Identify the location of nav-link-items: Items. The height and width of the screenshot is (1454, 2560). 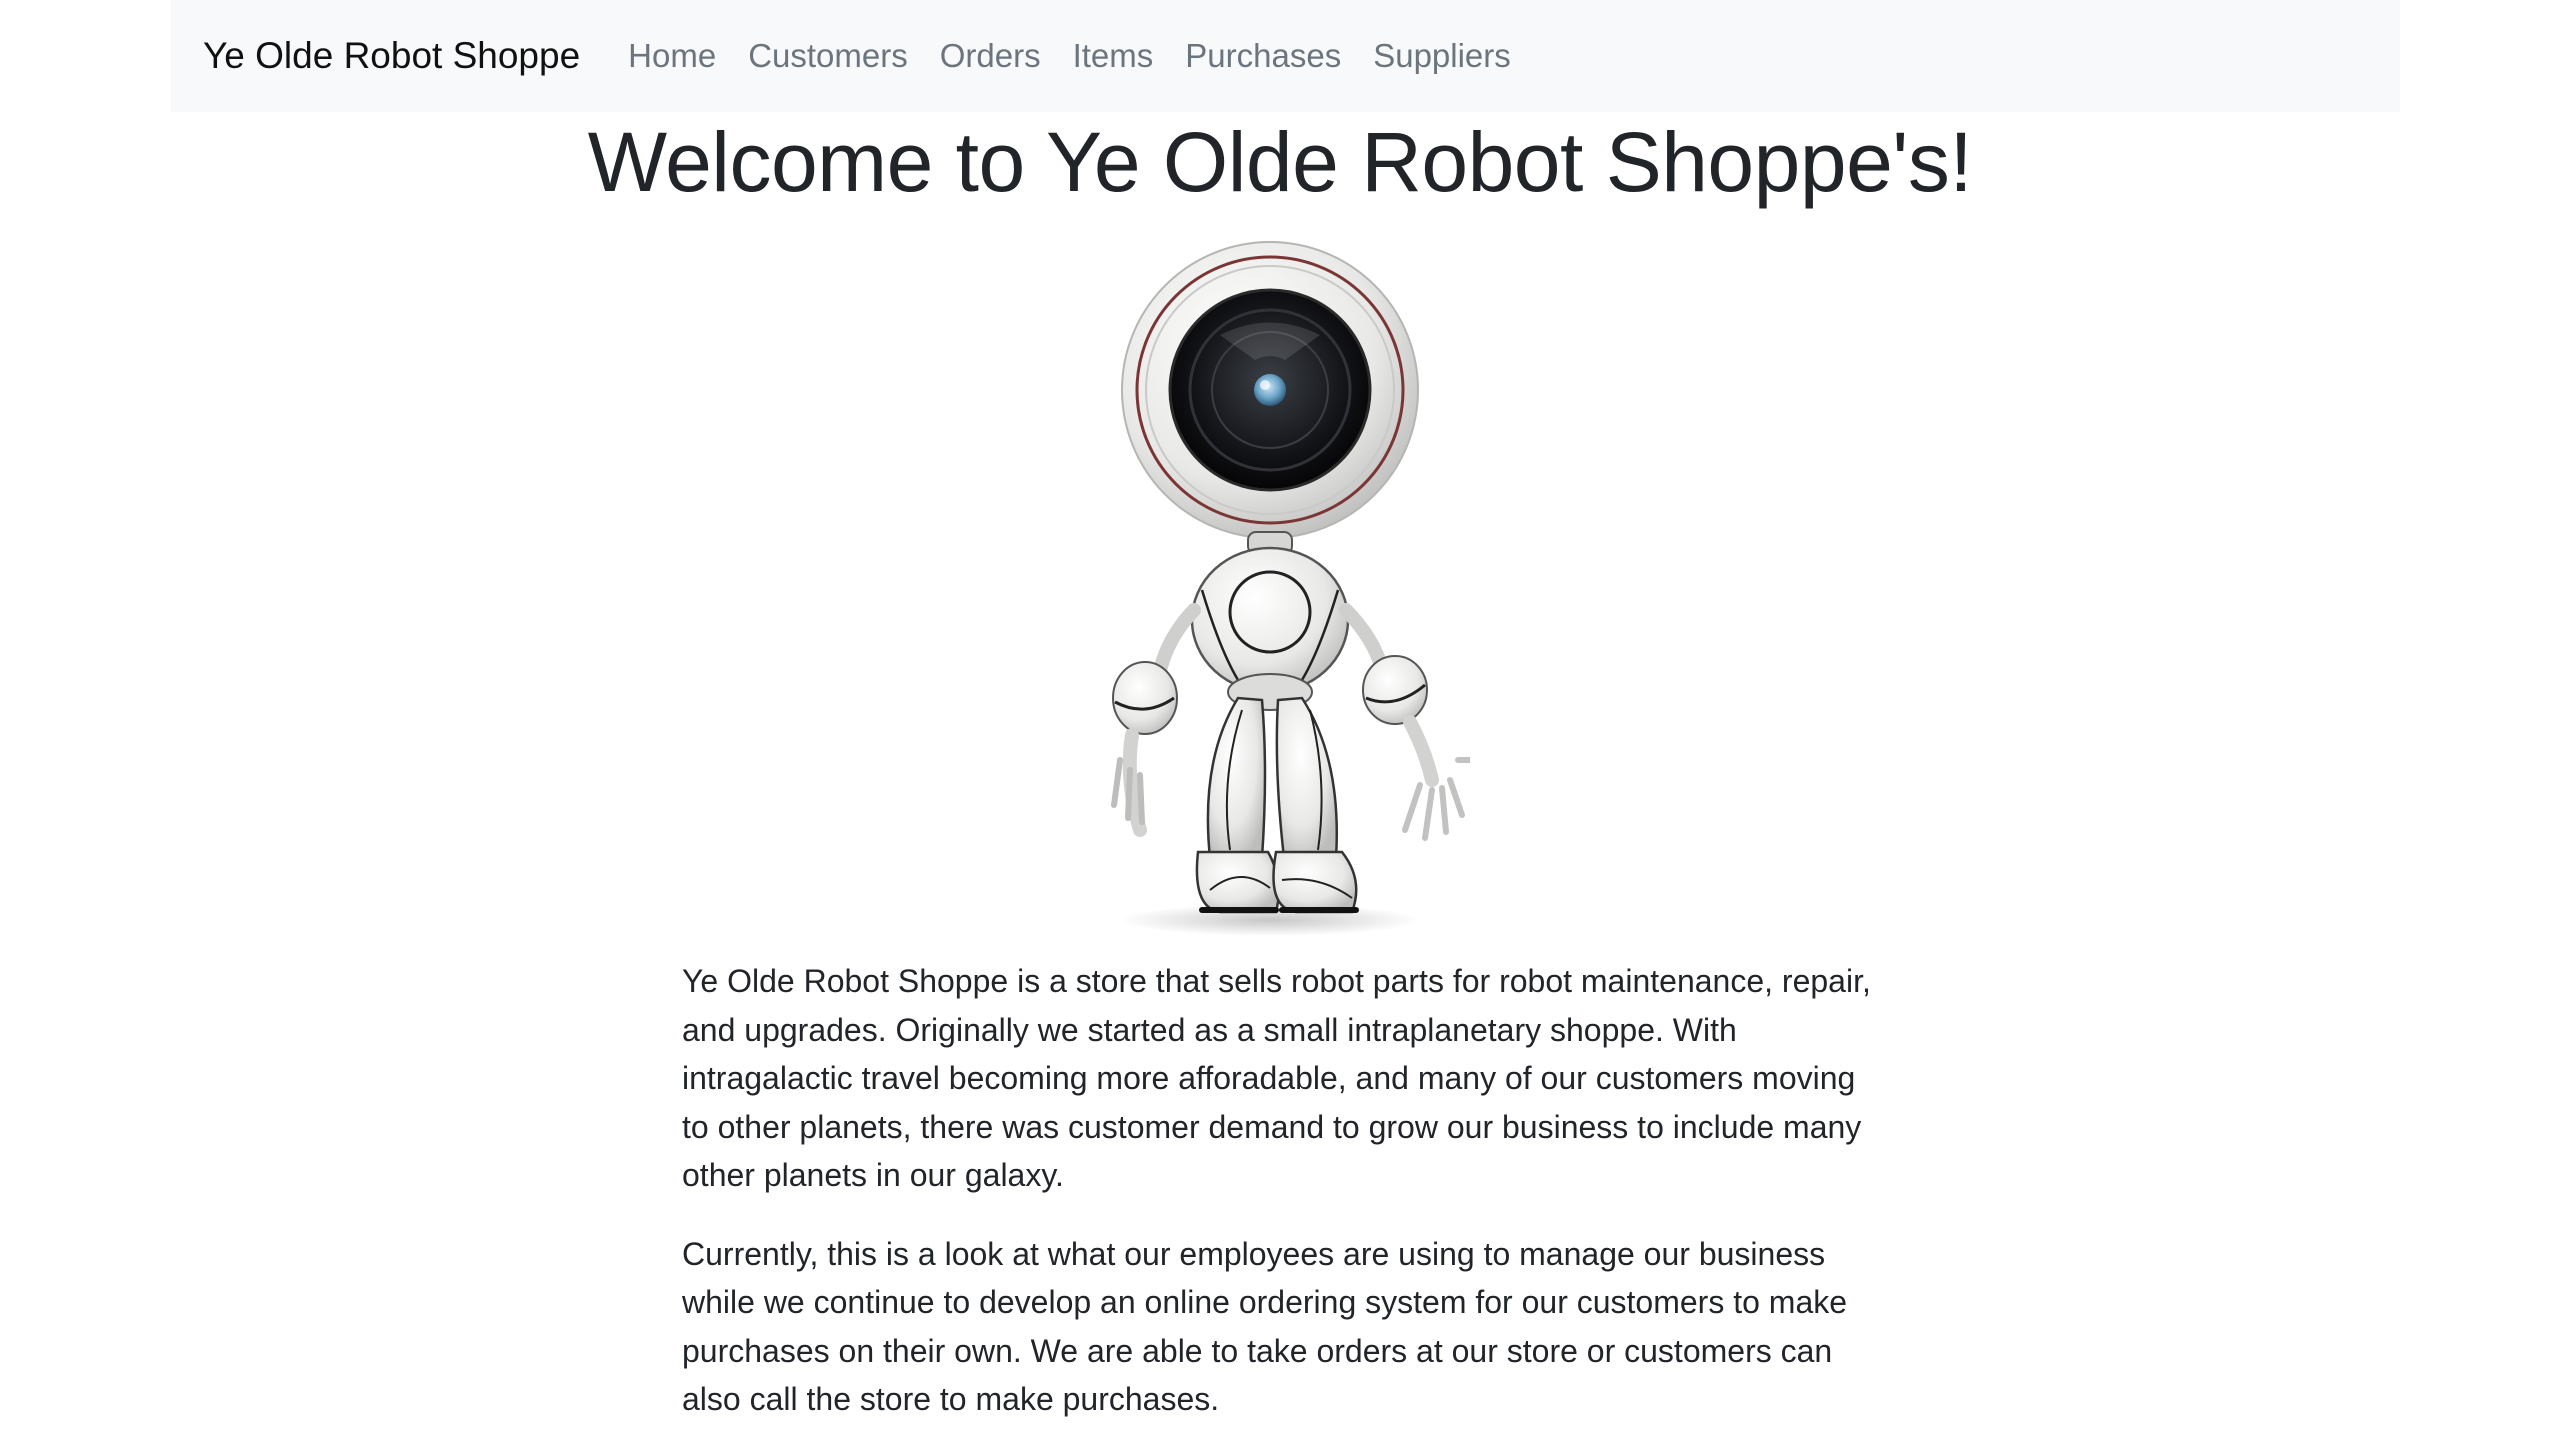
(1113, 56).